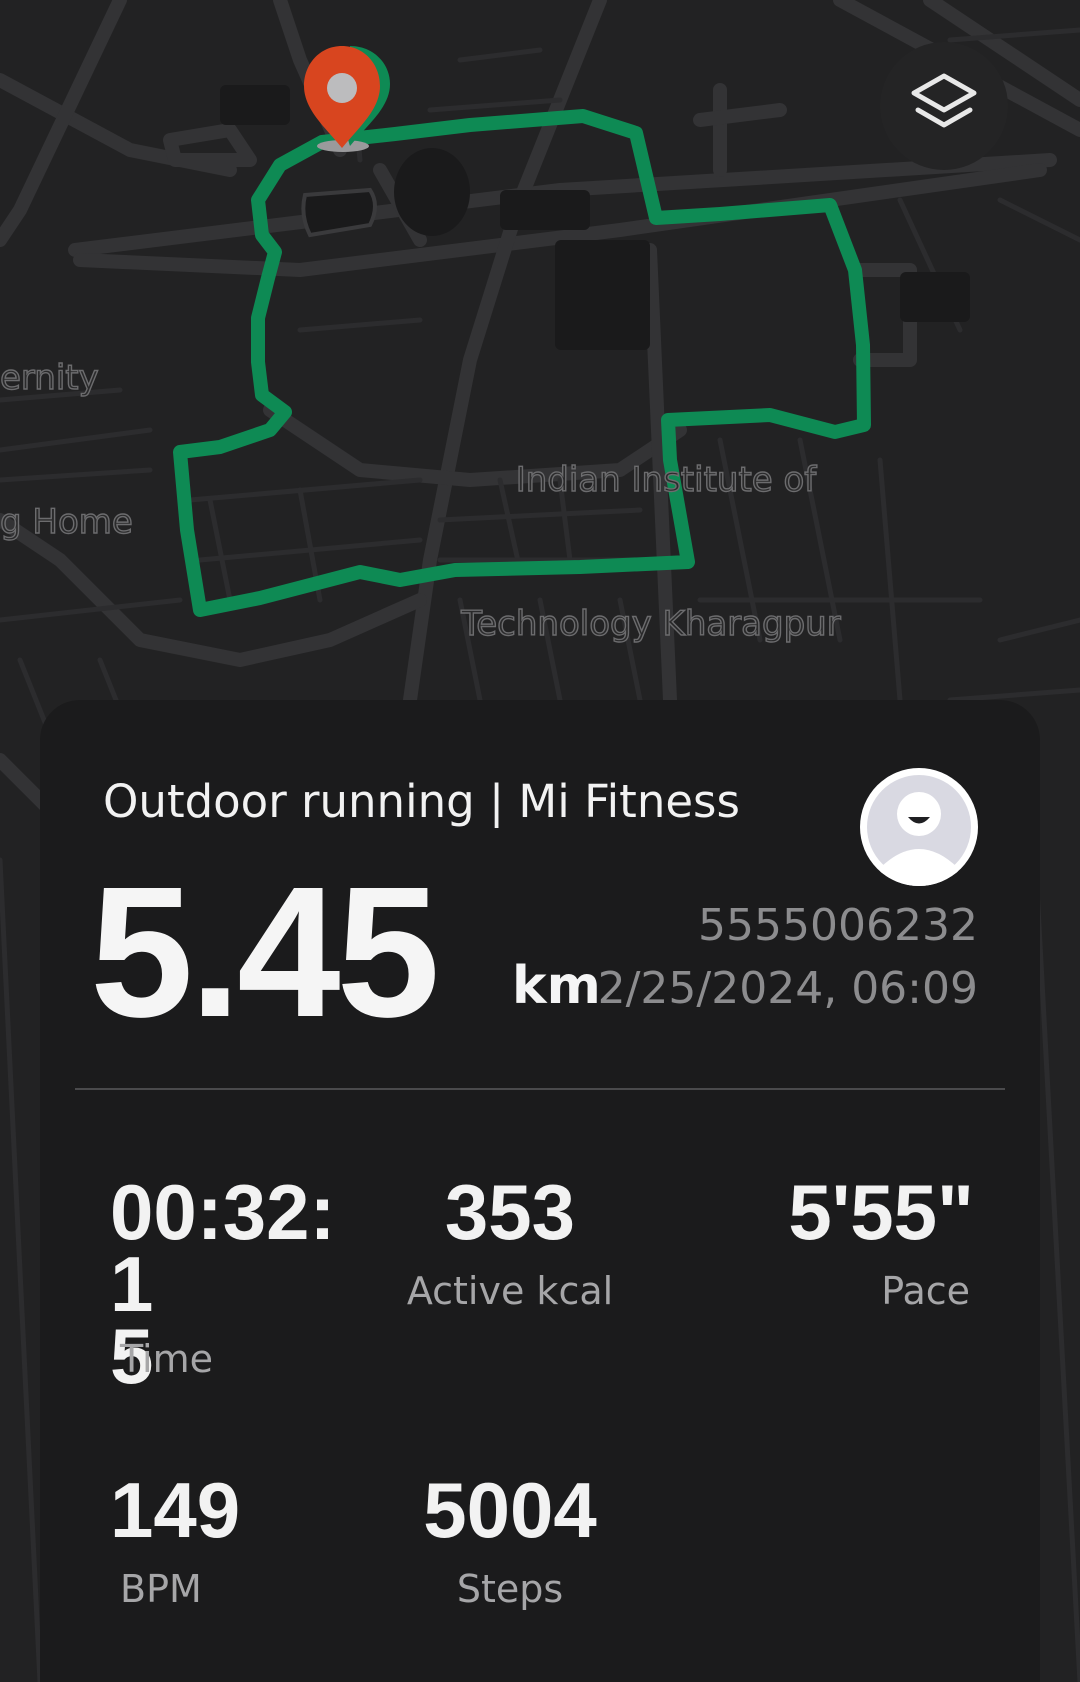 The image size is (1080, 1682). What do you see at coordinates (838, 925) in the screenshot?
I see `record-id: 5555006232` at bounding box center [838, 925].